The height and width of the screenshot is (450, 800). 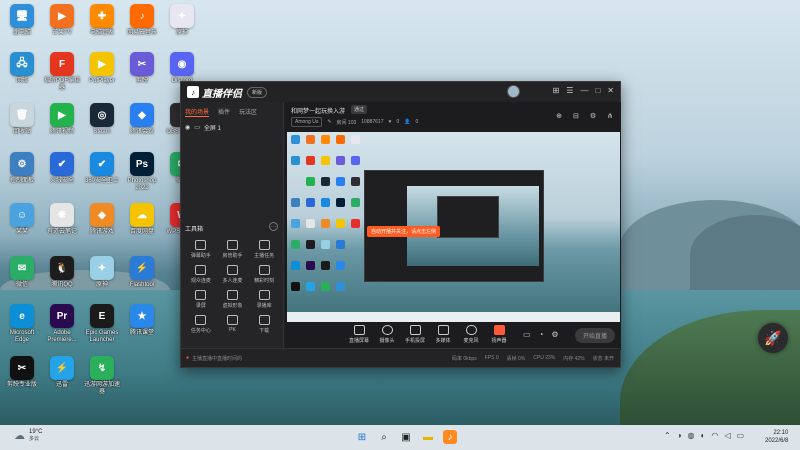 What do you see at coordinates (667, 435) in the screenshot?
I see `chevron-up-icon: ⌃` at bounding box center [667, 435].